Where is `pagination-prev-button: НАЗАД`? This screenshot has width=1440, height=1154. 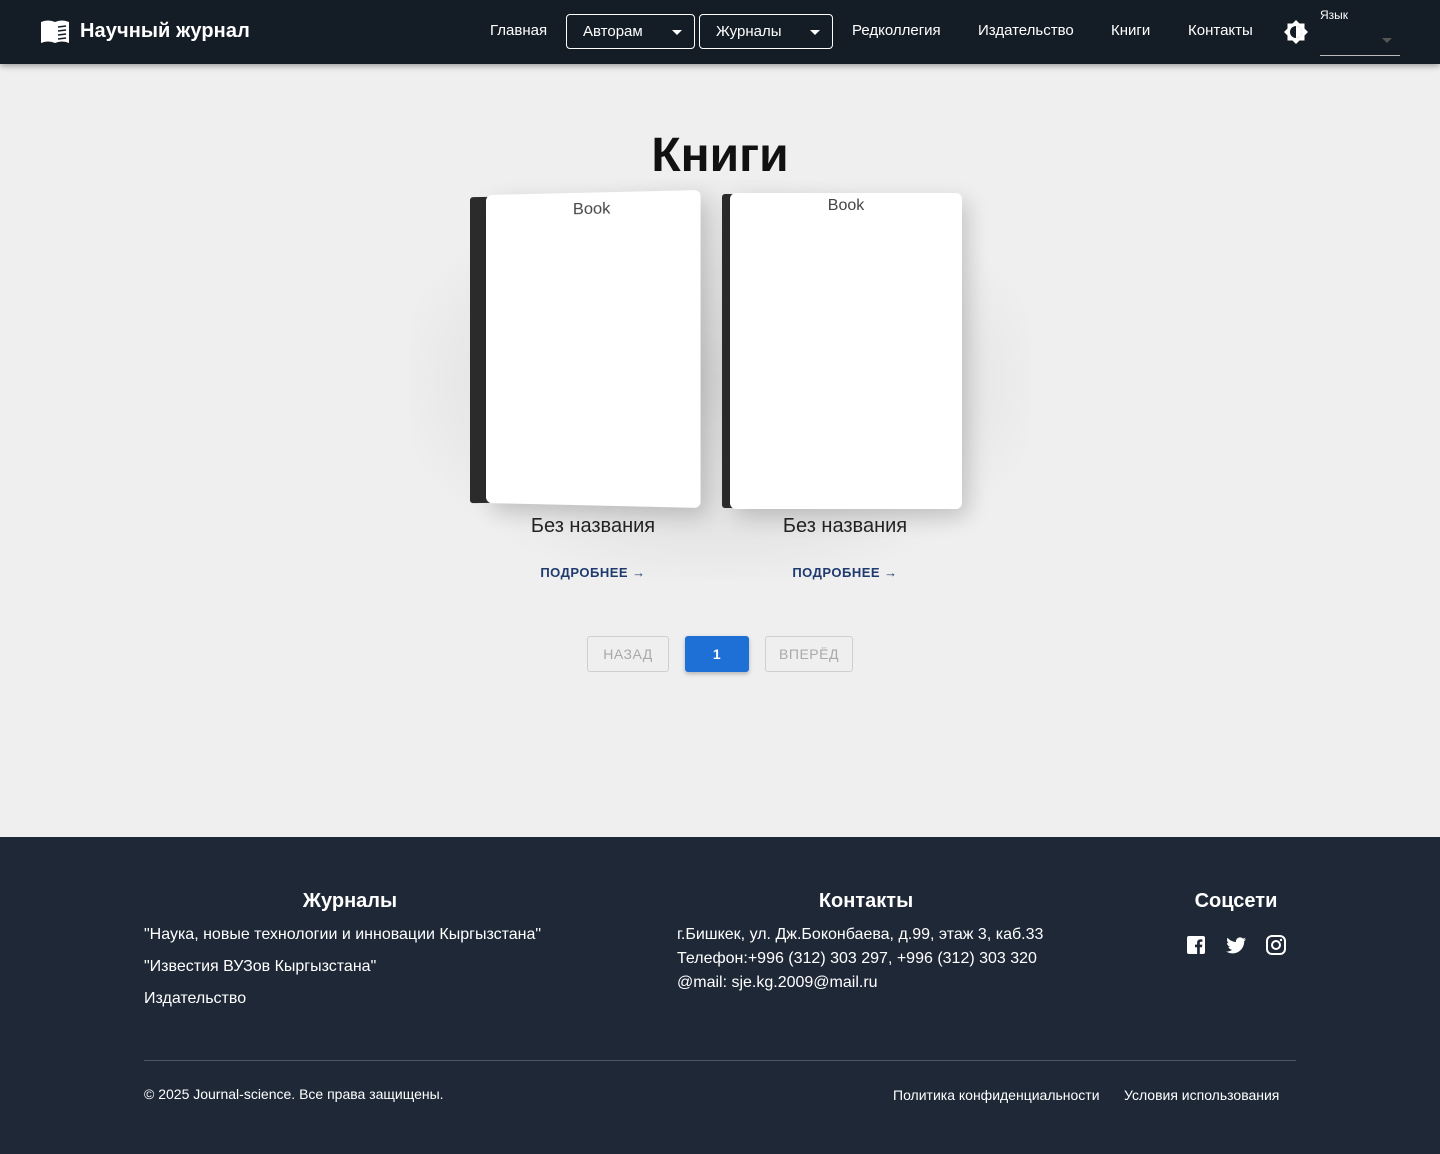 pagination-prev-button: НАЗАД is located at coordinates (628, 654).